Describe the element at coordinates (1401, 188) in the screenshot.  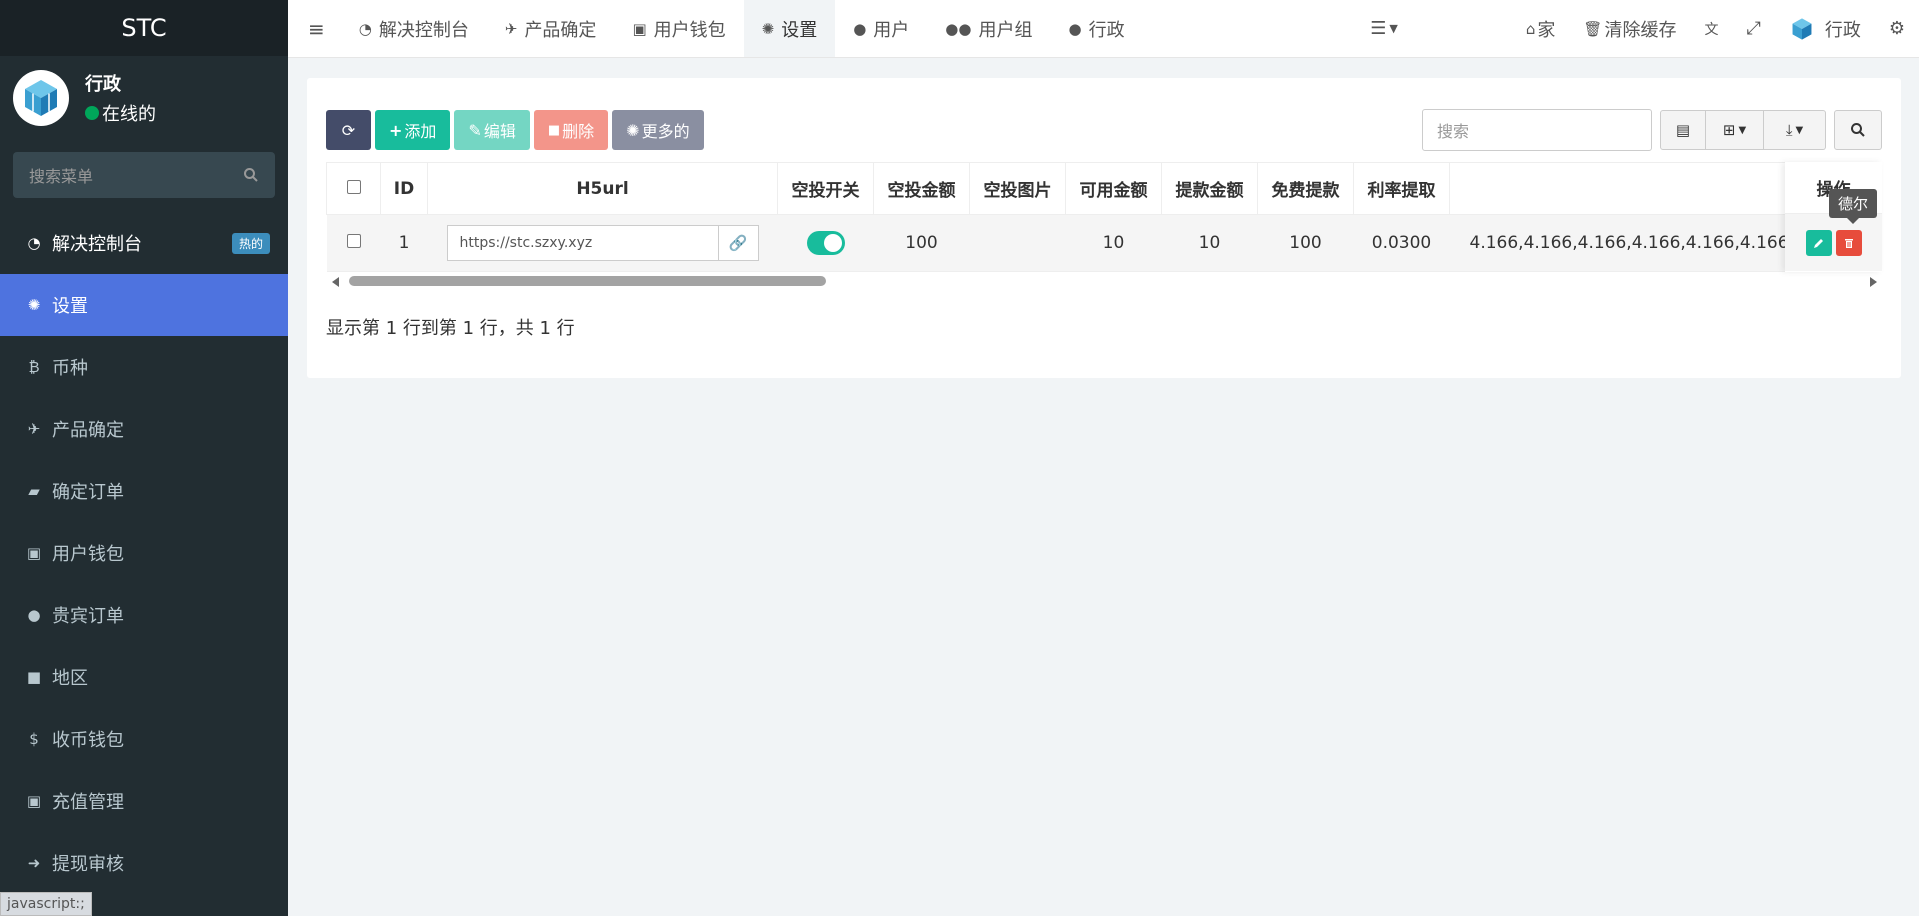
I see `th-rate: 利率提取` at that location.